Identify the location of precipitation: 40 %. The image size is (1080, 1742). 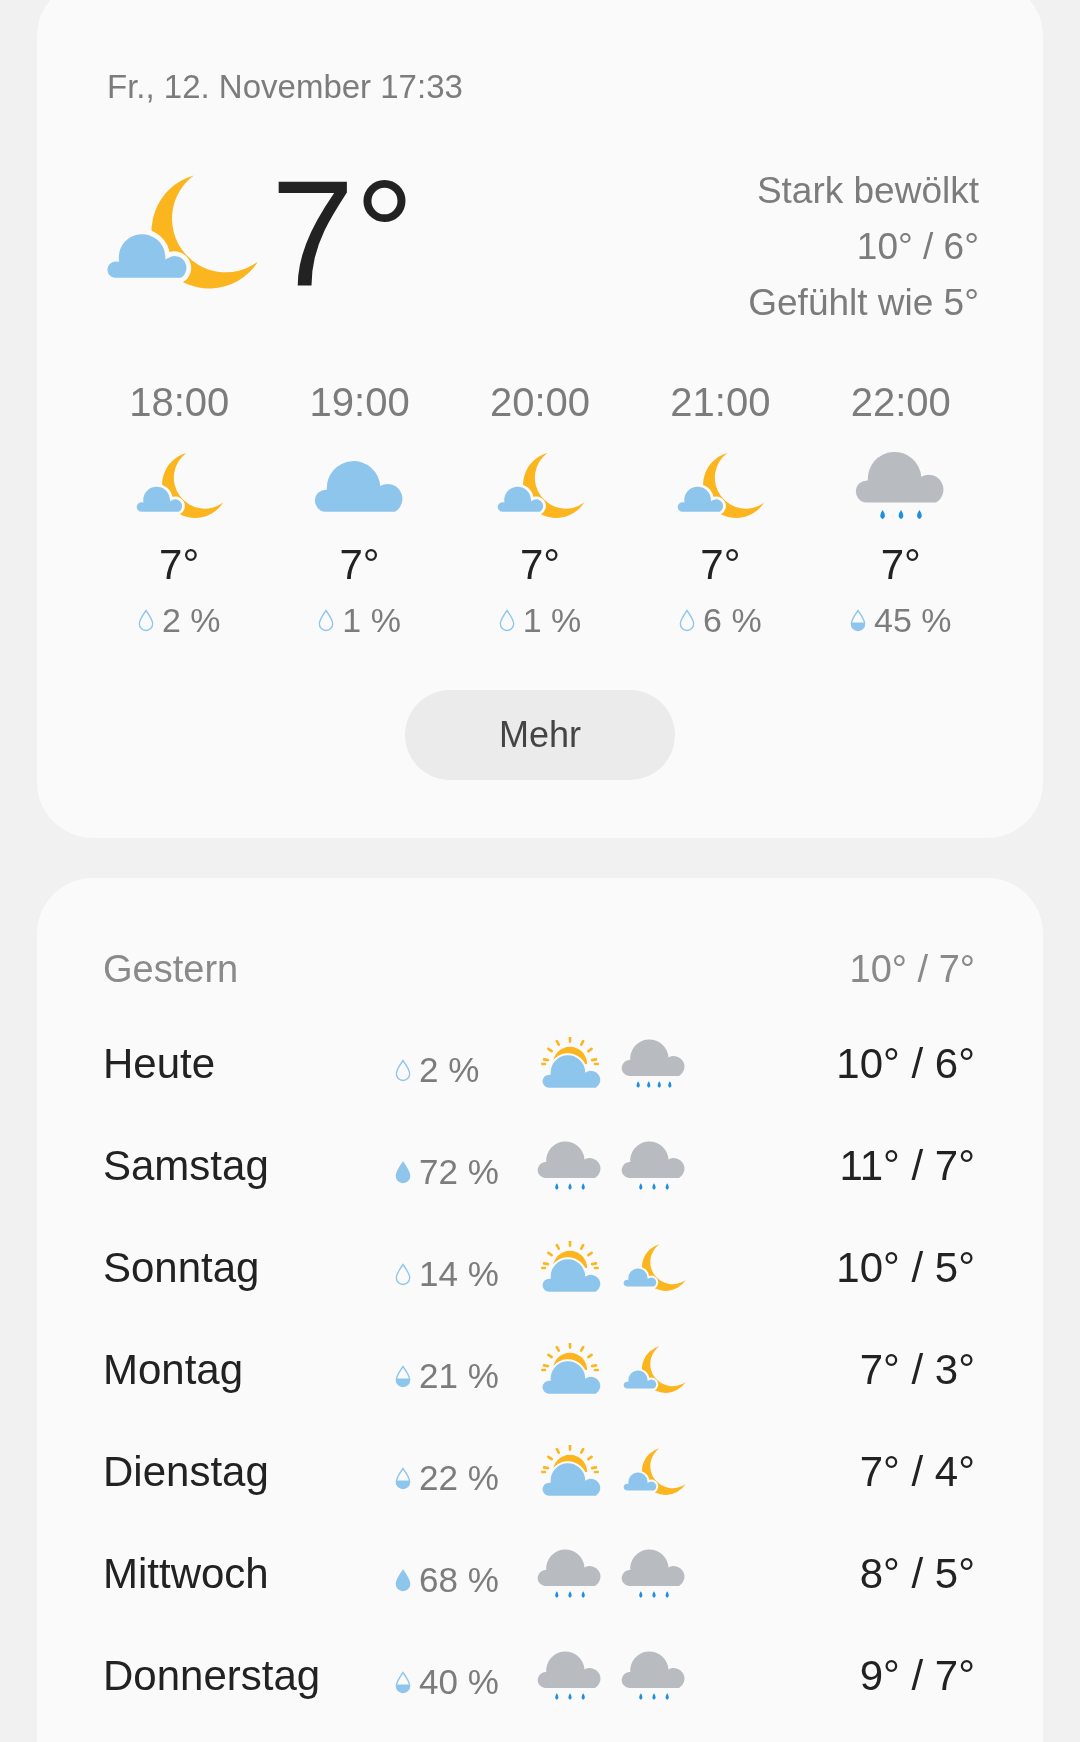
(459, 1682).